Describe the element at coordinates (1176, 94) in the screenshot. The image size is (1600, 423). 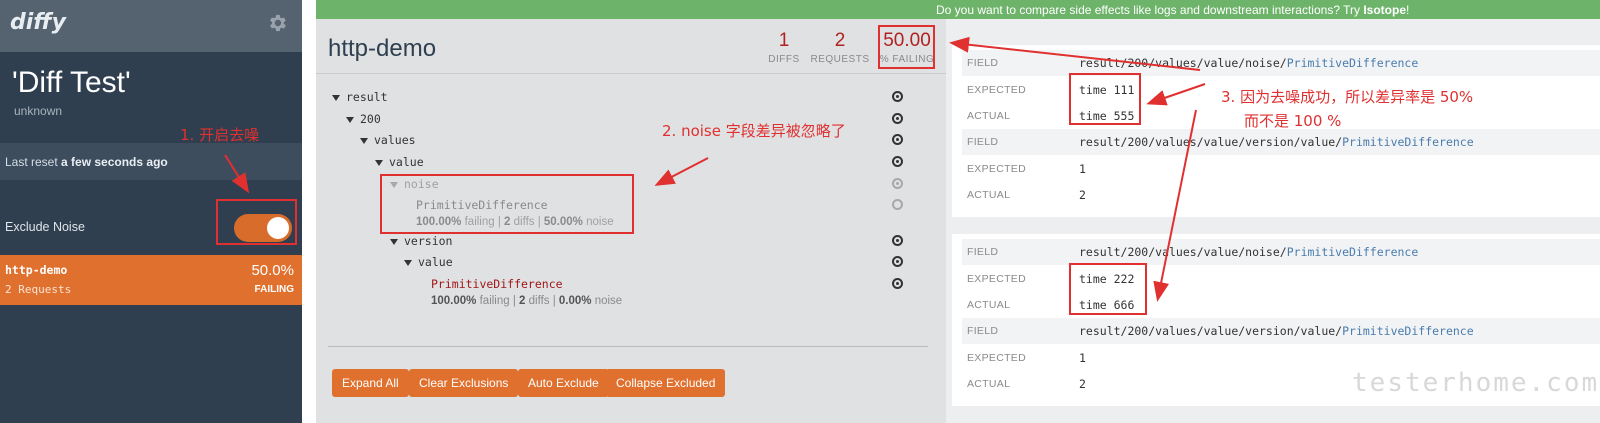
I see `arrow-3b` at that location.